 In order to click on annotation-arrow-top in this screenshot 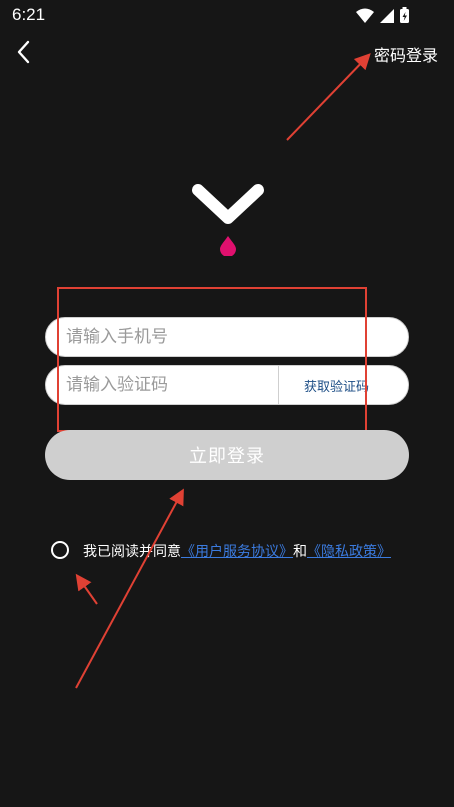, I will do `click(328, 97)`.